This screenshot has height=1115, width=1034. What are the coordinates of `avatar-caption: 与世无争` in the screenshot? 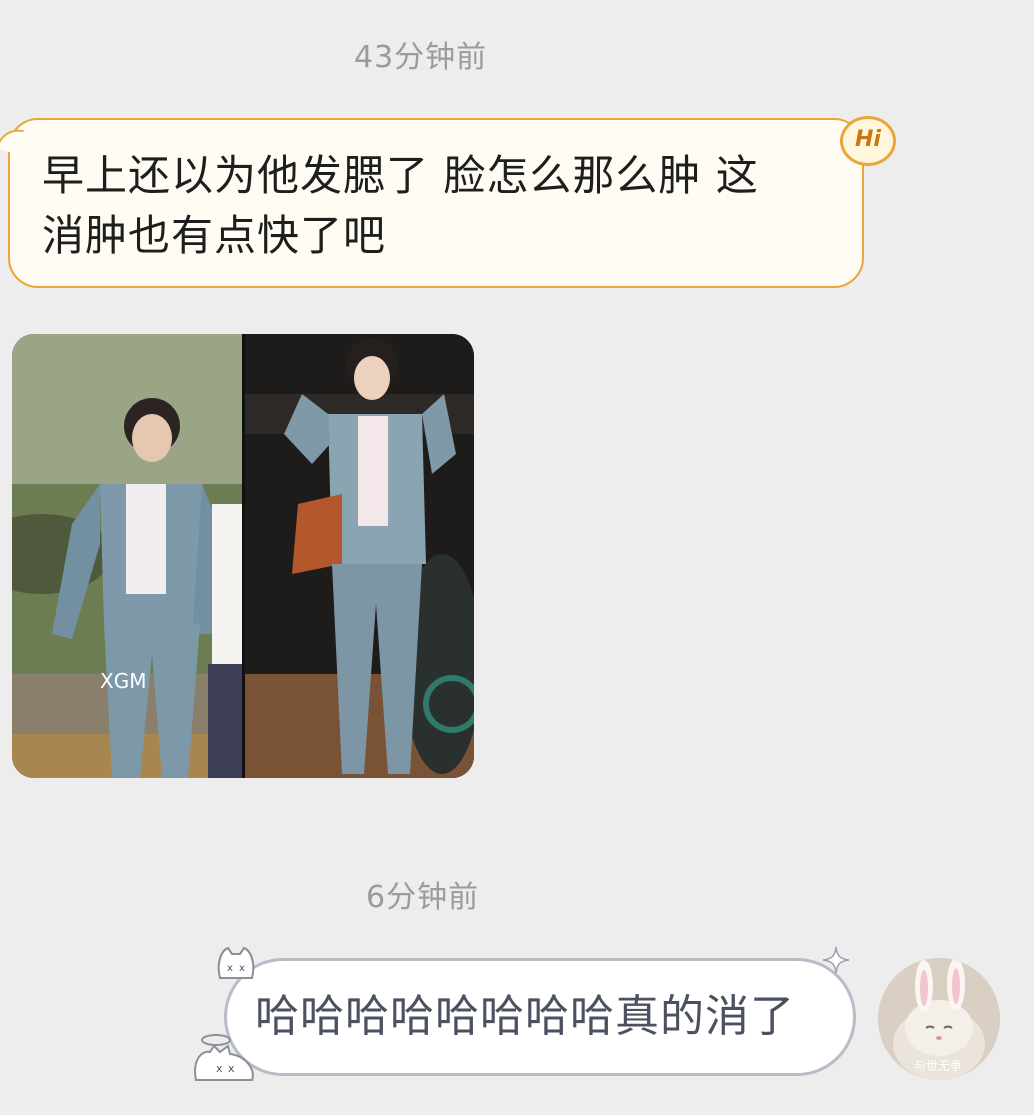 It's located at (938, 1066).